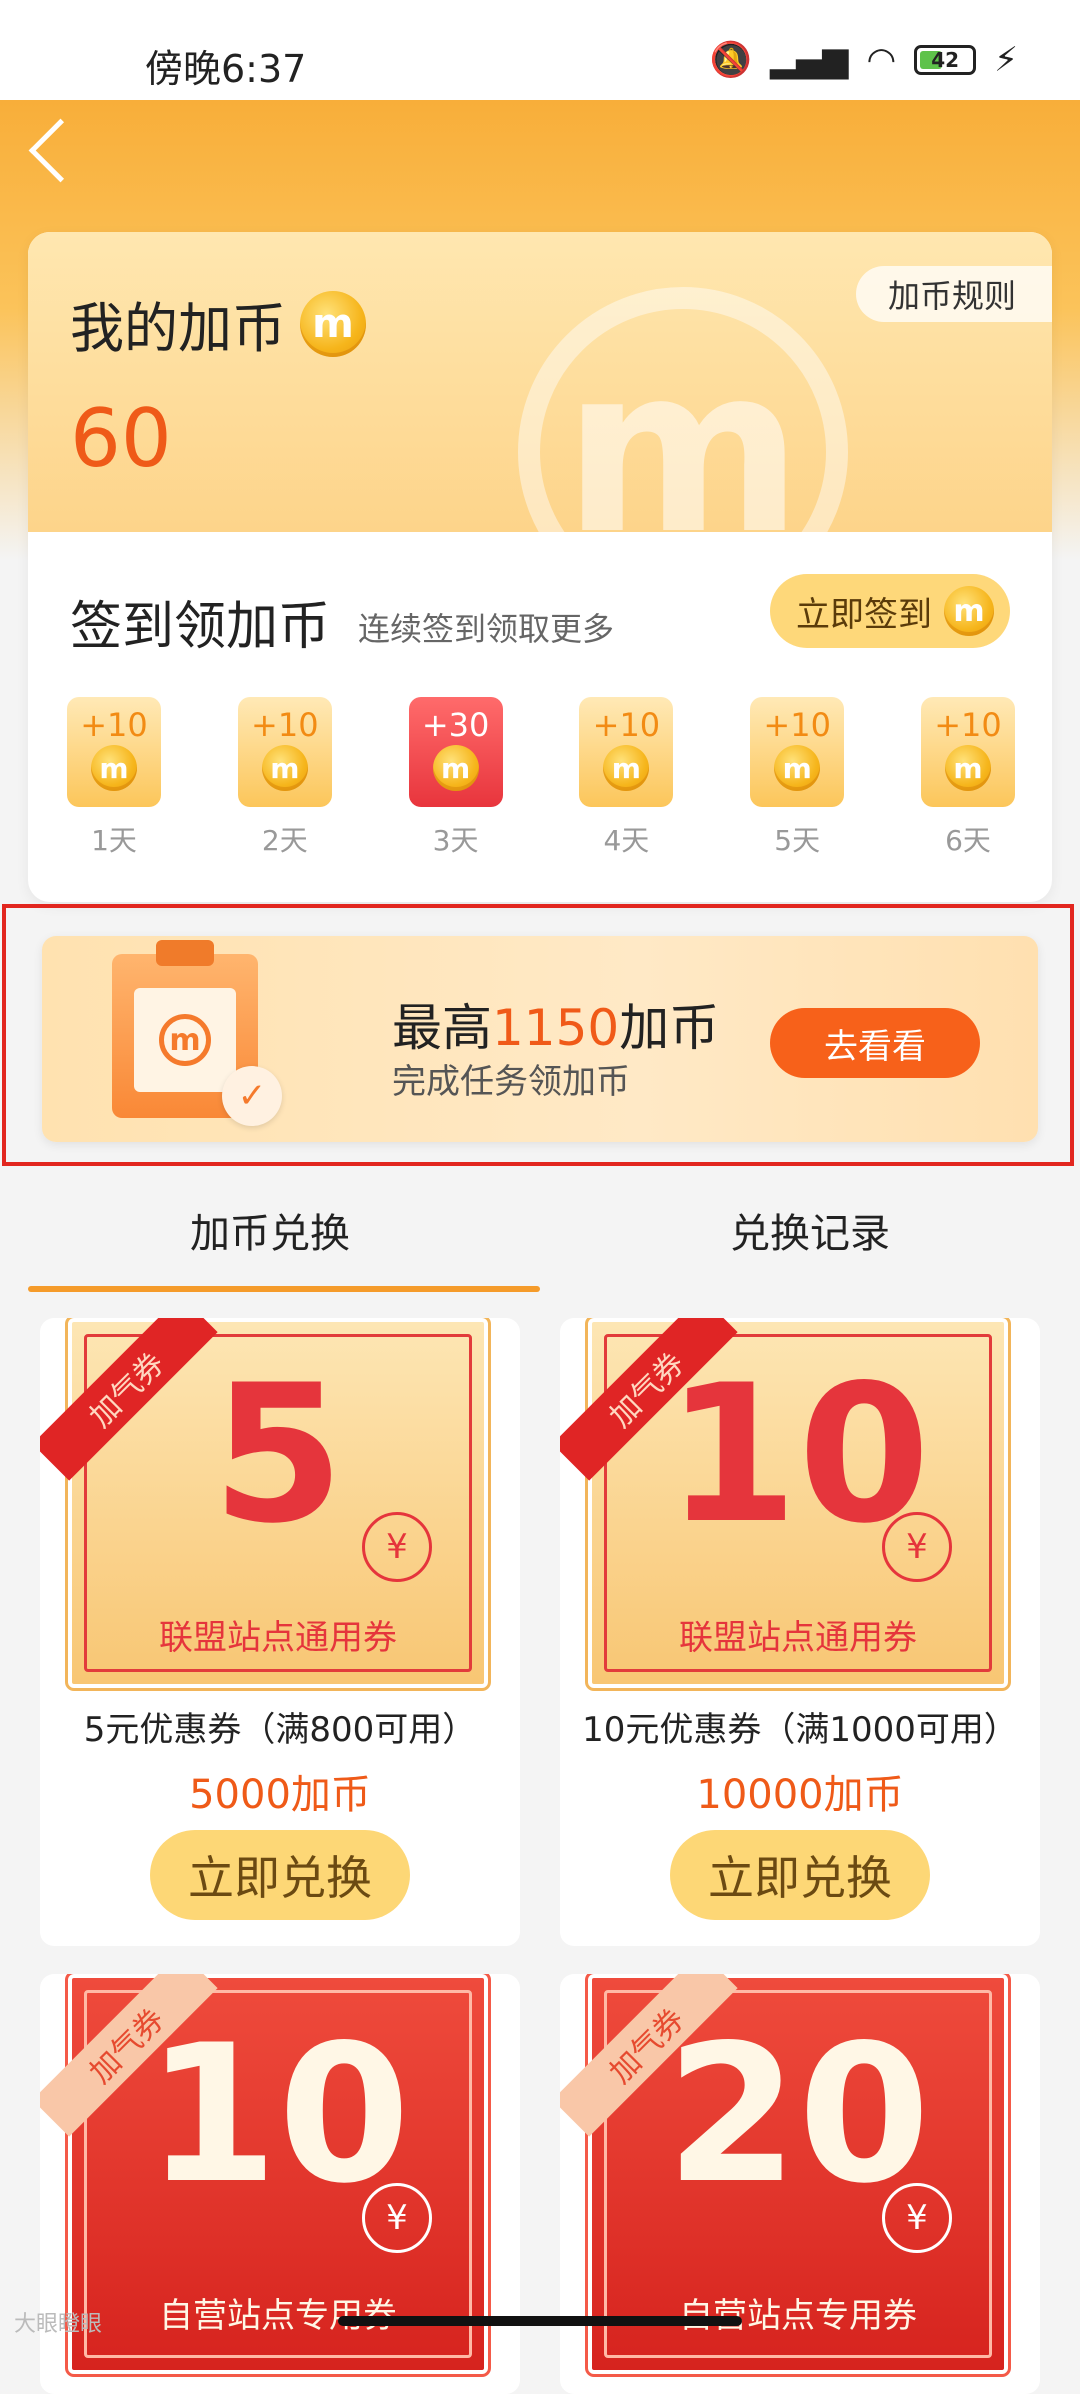 The width and height of the screenshot is (1080, 2394). Describe the element at coordinates (875, 1043) in the screenshot. I see `go-view-button: 去看看` at that location.